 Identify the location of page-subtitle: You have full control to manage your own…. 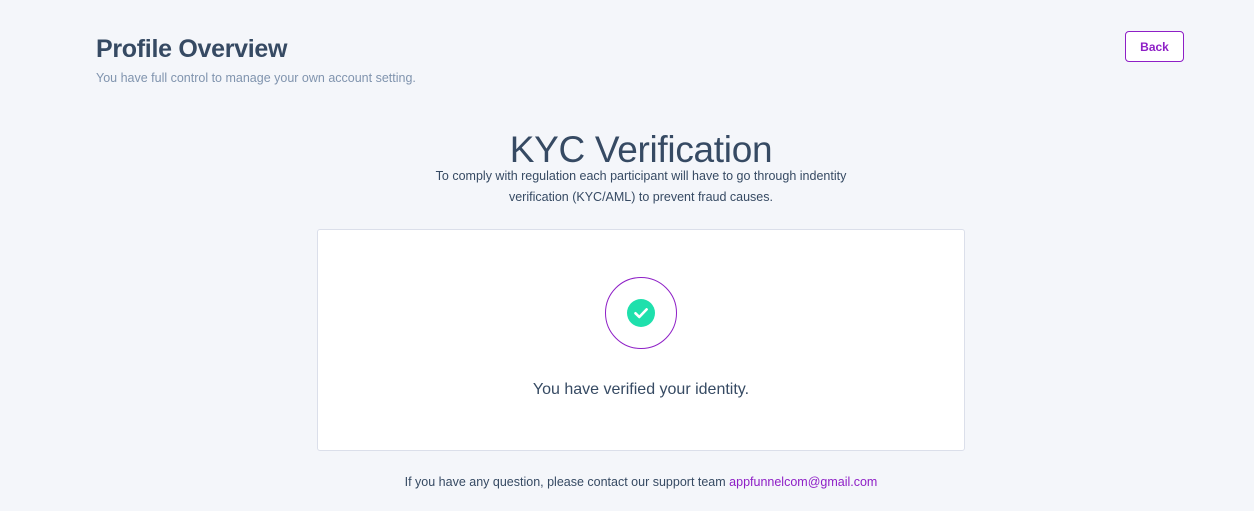
(256, 77).